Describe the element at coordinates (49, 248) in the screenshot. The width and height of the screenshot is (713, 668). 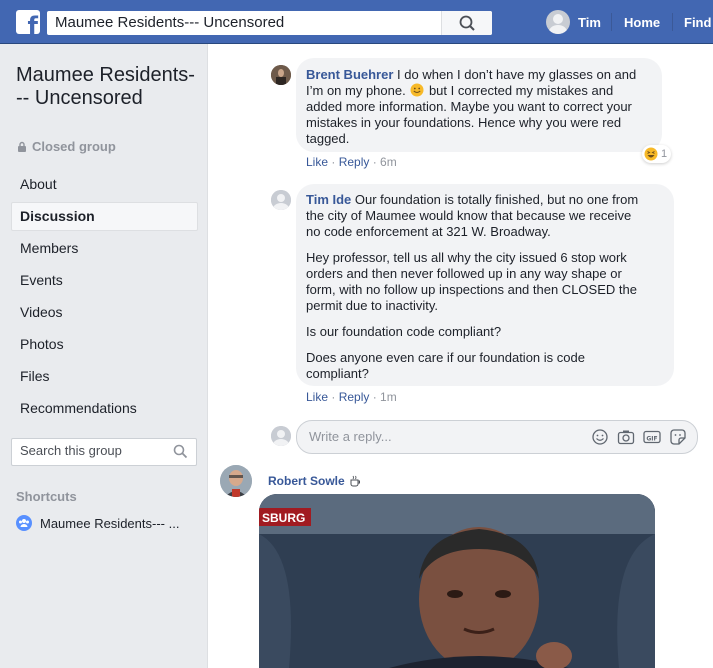
I see `sidebar-item-label: Members` at that location.